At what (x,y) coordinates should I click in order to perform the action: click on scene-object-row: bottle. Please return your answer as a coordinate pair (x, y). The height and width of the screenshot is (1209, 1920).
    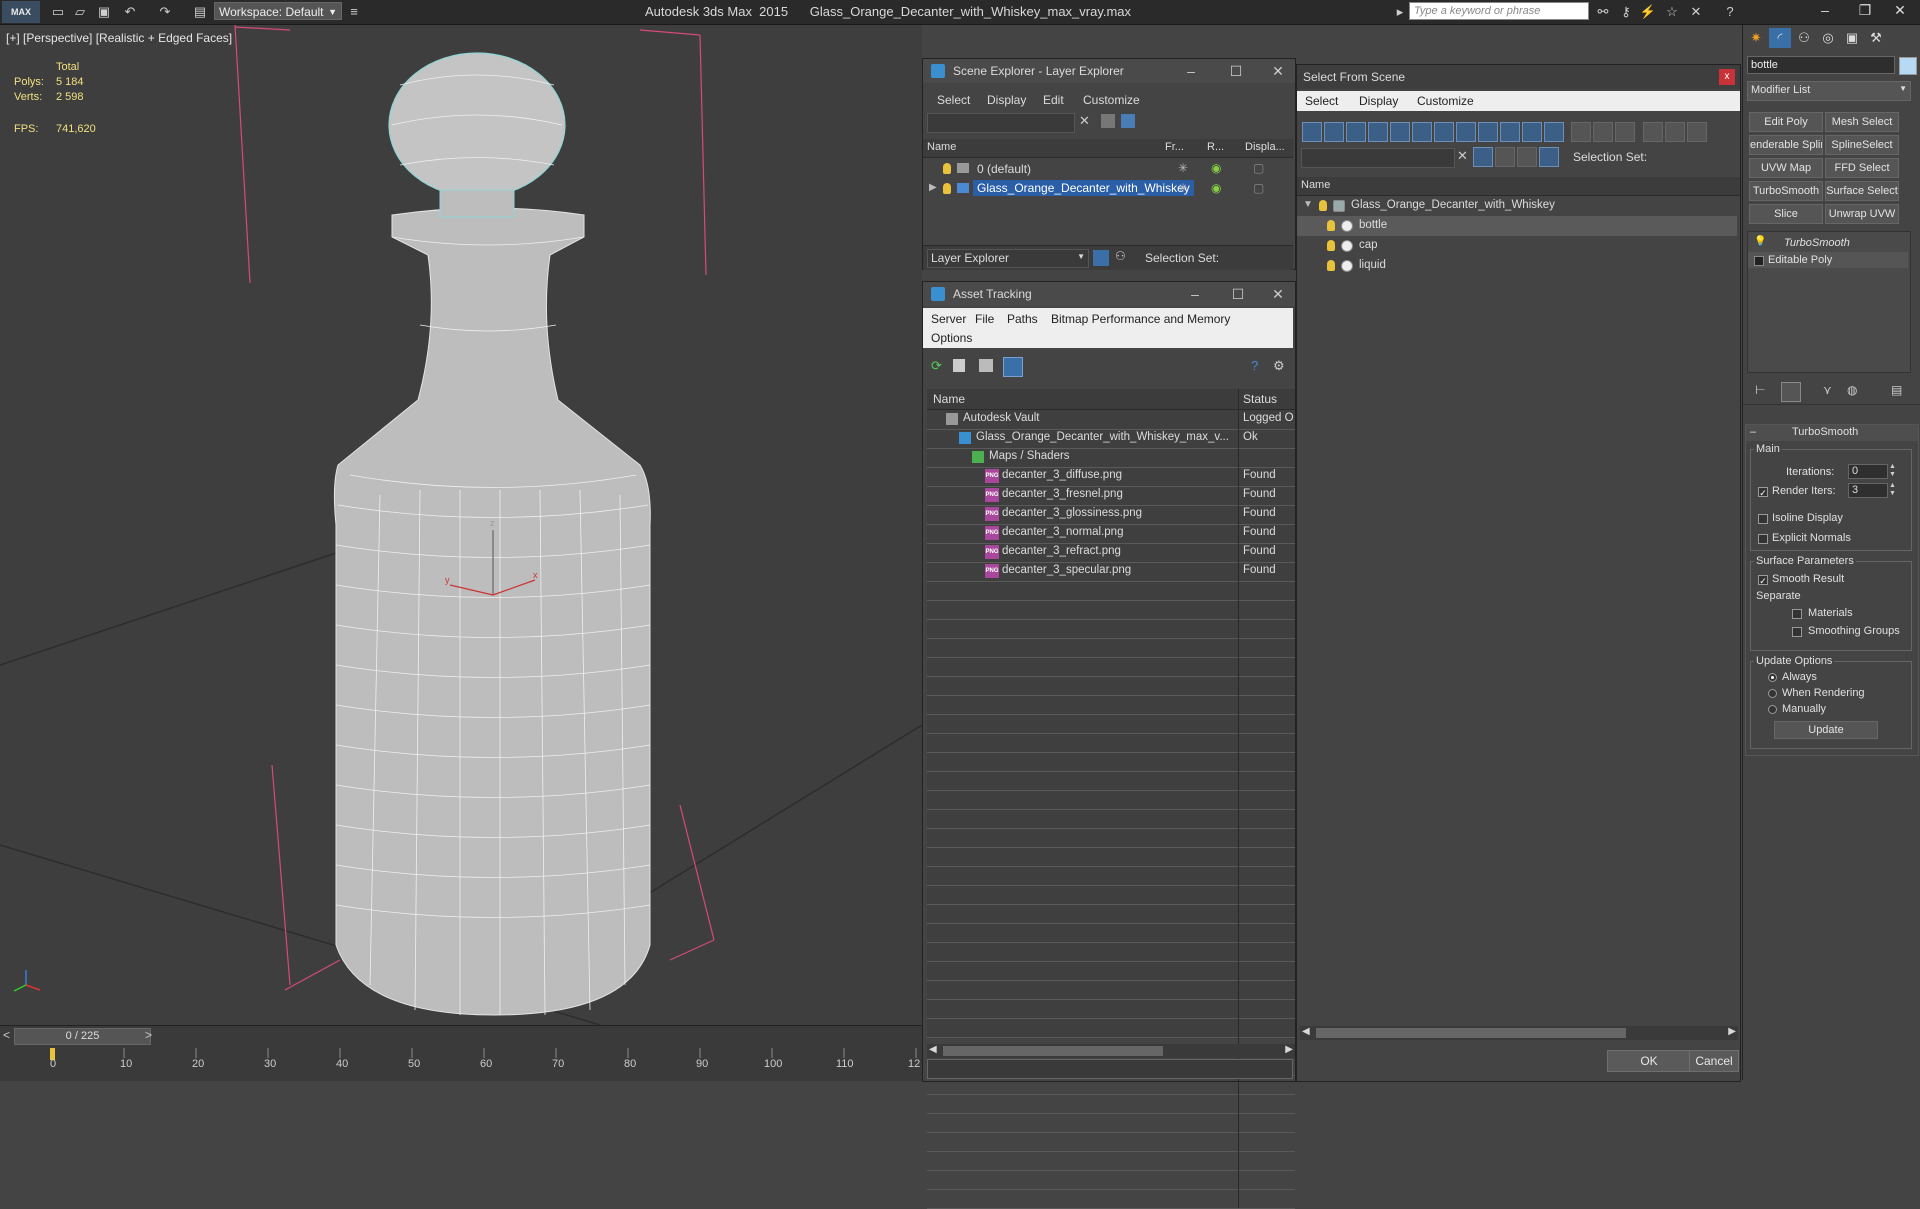
    Looking at the image, I should click on (1517, 226).